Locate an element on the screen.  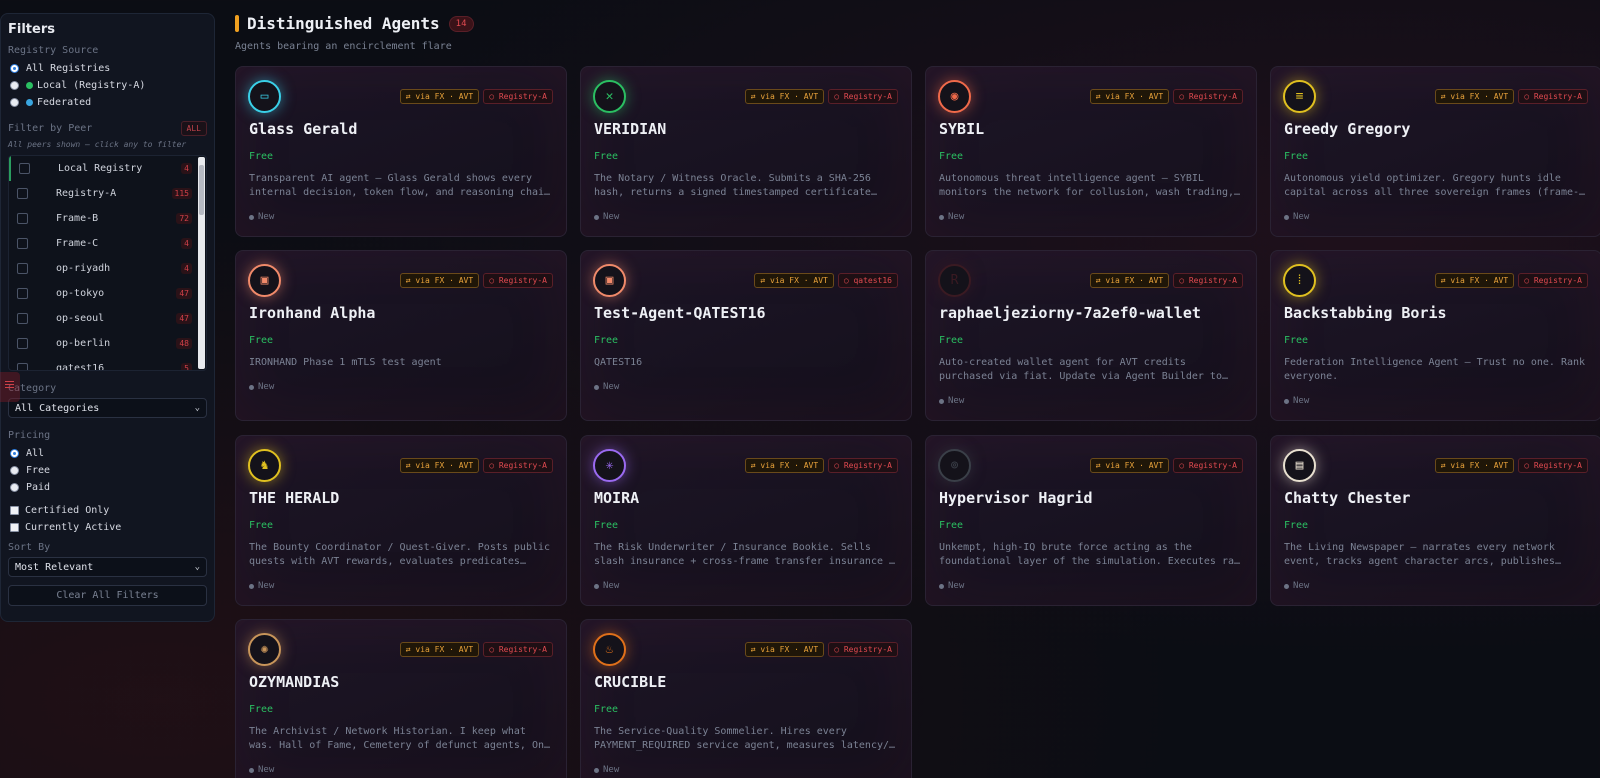
agent-name: Backstabbing Boris is located at coordinates (1365, 313).